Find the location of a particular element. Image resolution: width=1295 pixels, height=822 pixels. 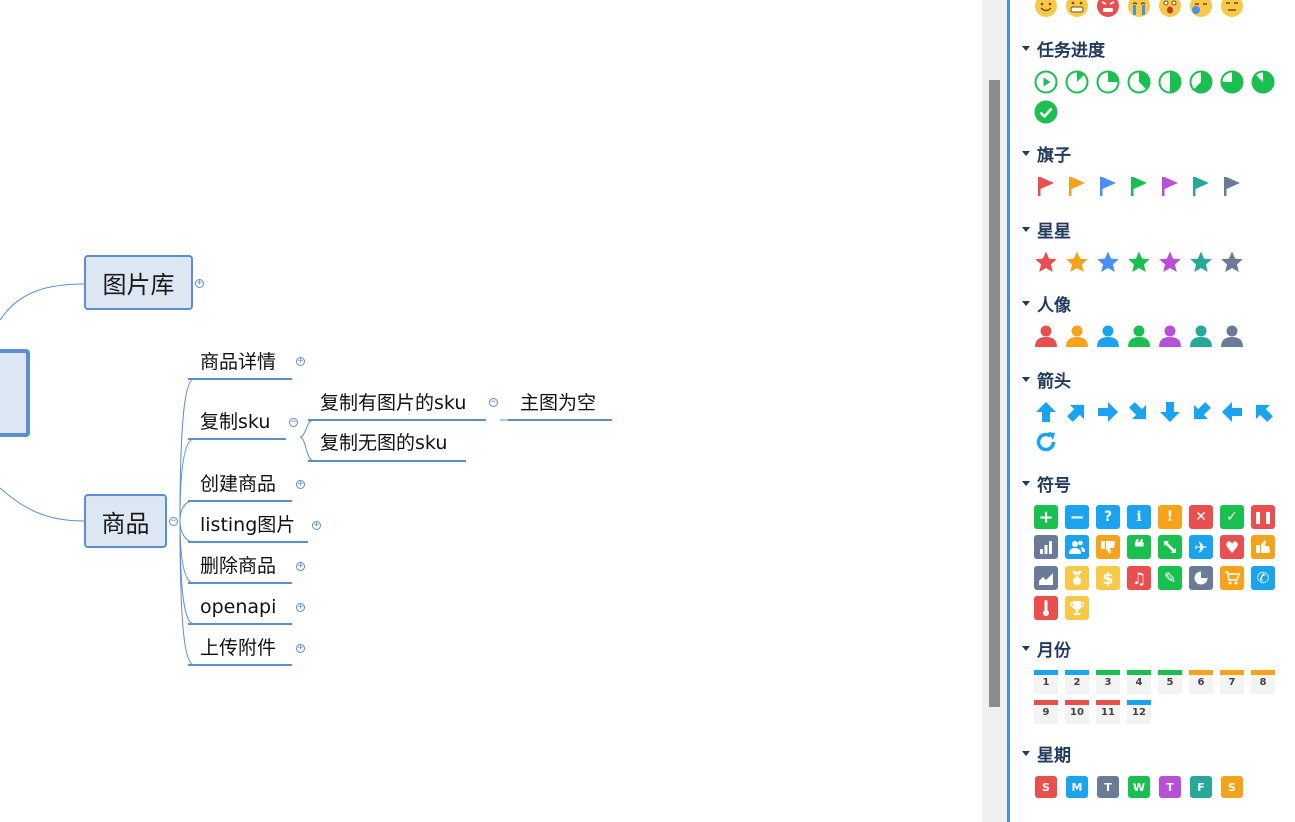

refresh-icon is located at coordinates (1046, 442).